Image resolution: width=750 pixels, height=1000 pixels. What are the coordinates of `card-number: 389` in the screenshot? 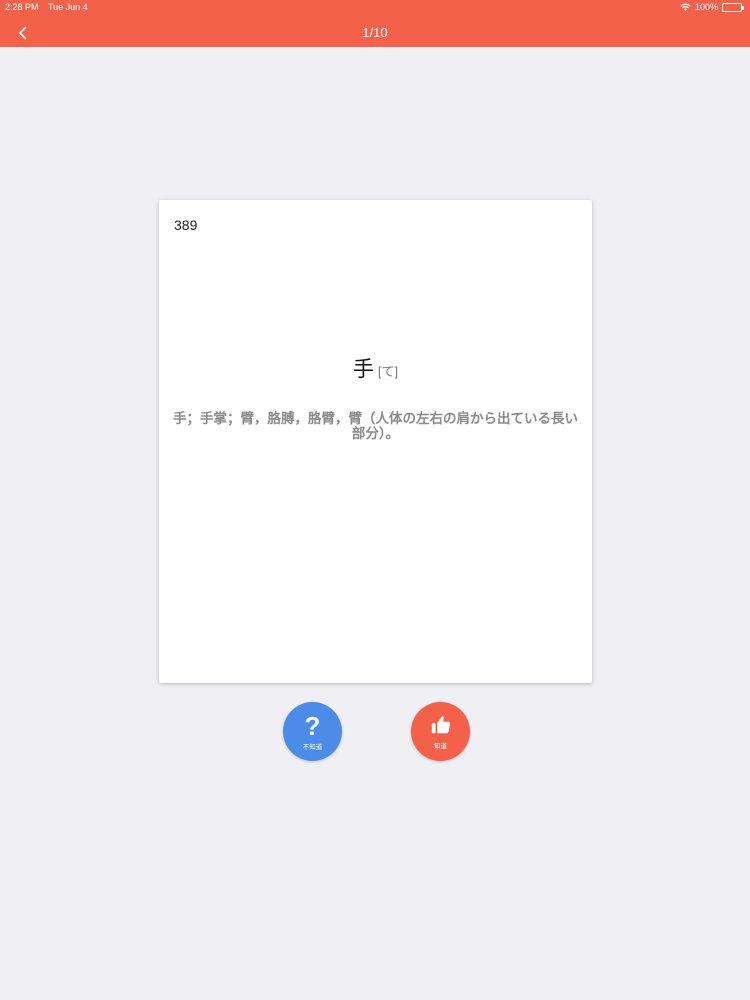 It's located at (186, 225).